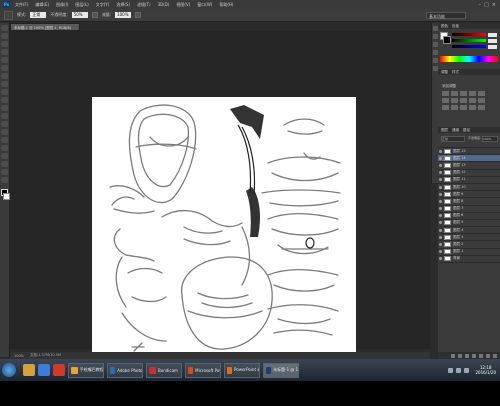  Describe the element at coordinates (4, 52) in the screenshot. I see `quick-select-tool-icon` at that location.